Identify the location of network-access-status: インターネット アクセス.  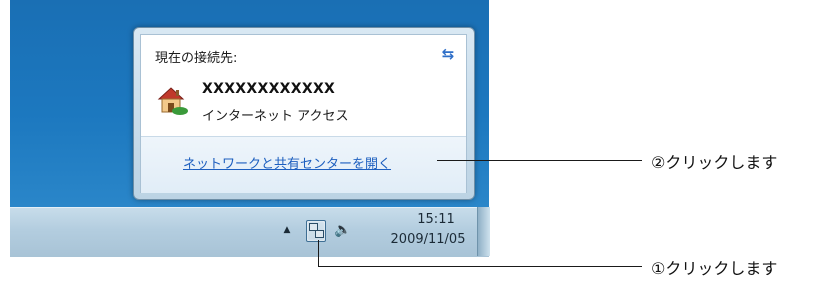
(275, 116).